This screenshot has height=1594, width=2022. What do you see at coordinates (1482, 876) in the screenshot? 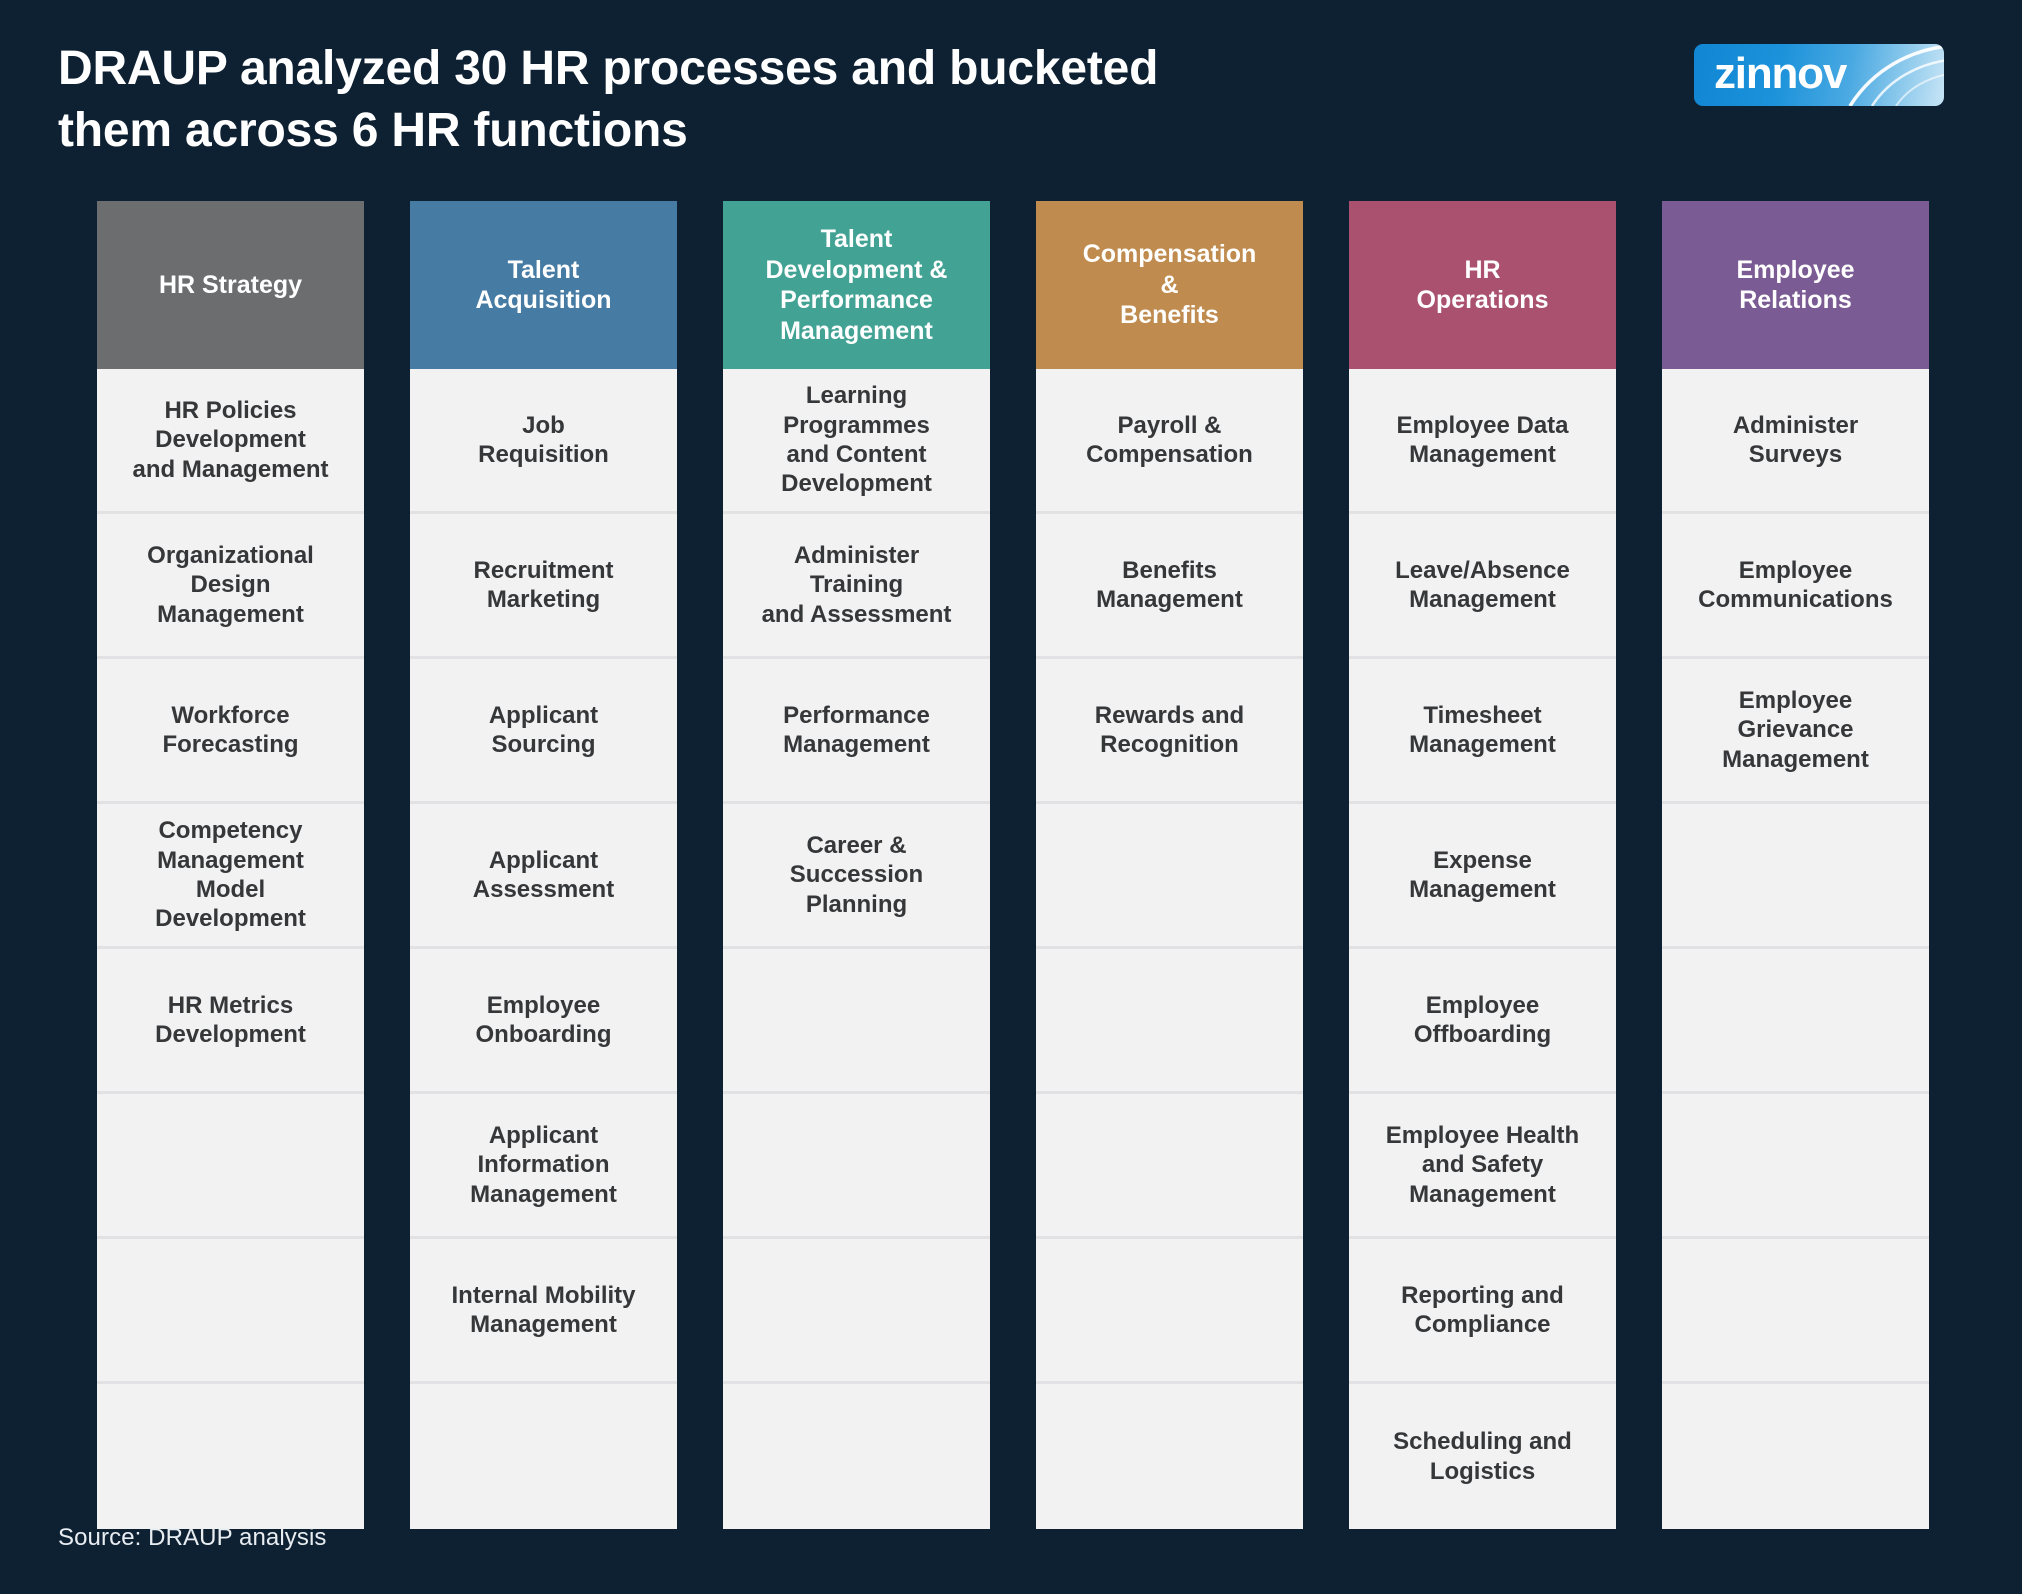
I see `process-cell: Expense Management` at bounding box center [1482, 876].